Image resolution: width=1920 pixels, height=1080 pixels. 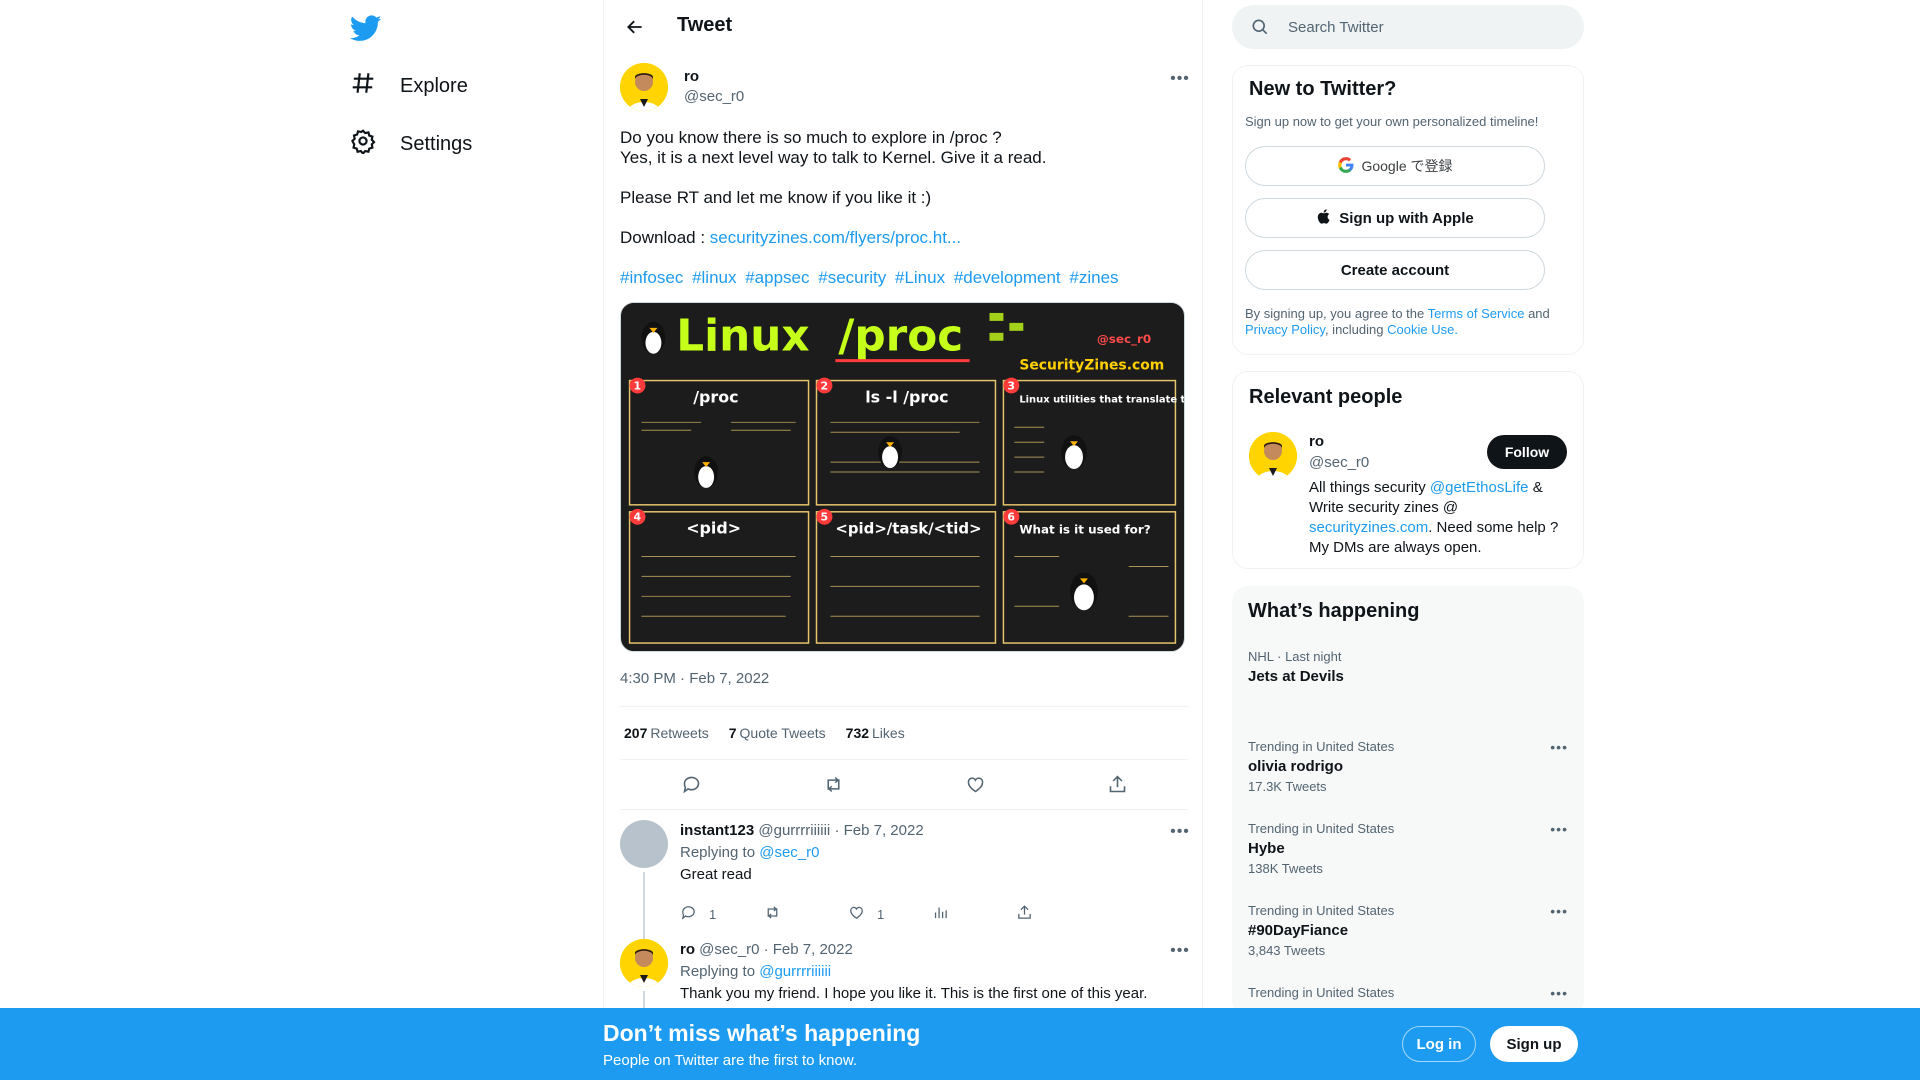 I want to click on search-box, so click(x=1408, y=27).